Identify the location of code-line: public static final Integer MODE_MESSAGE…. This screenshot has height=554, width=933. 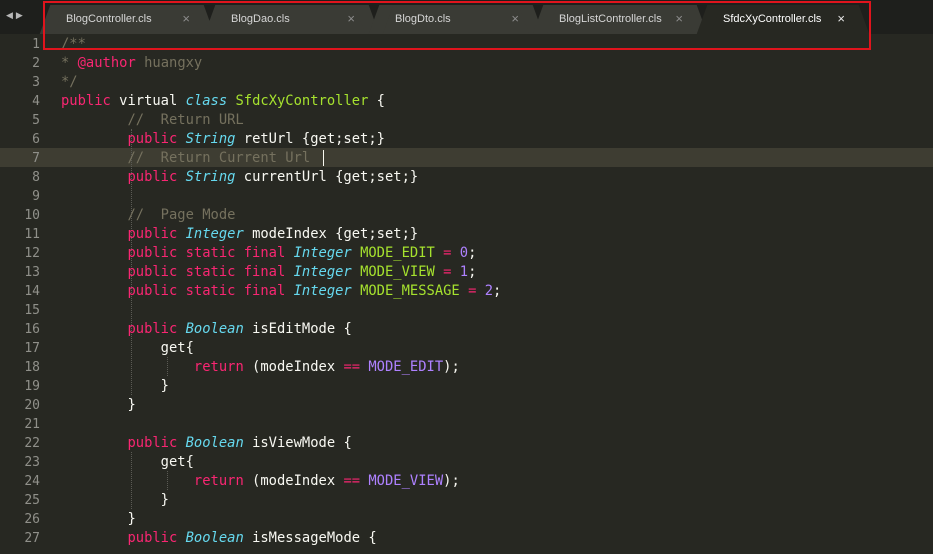
(281, 291).